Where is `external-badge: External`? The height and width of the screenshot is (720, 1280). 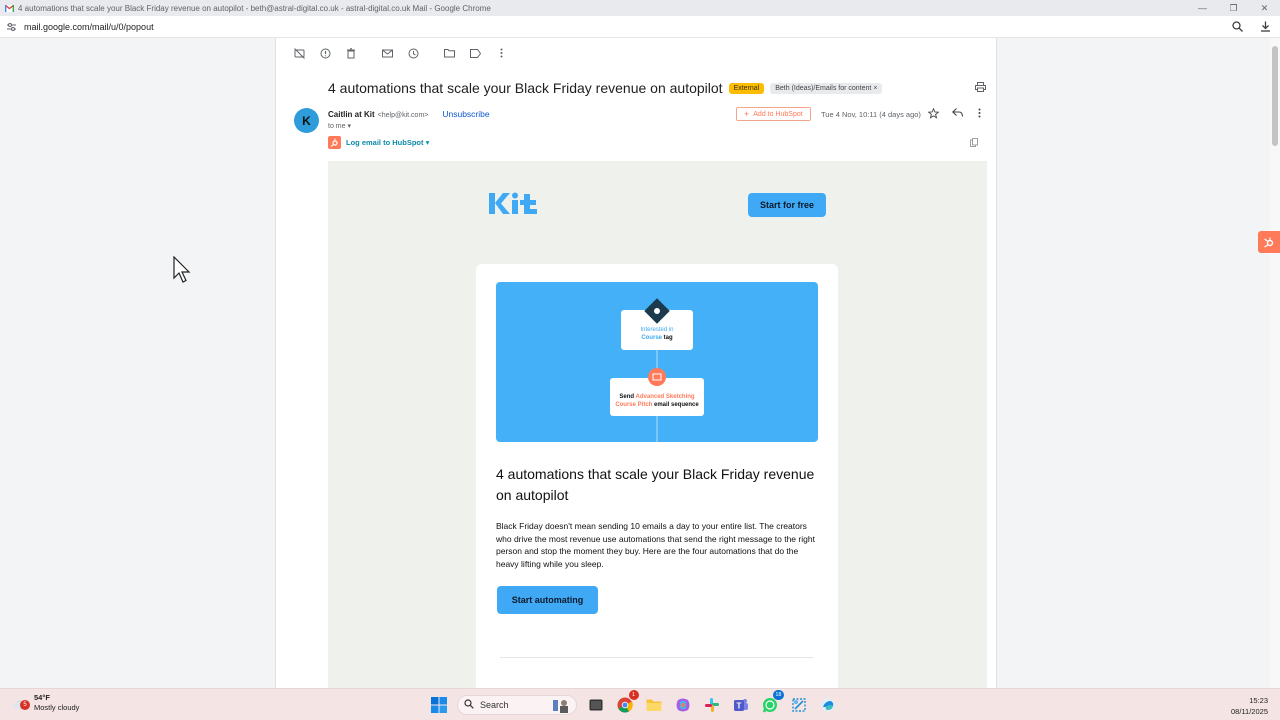 external-badge: External is located at coordinates (746, 88).